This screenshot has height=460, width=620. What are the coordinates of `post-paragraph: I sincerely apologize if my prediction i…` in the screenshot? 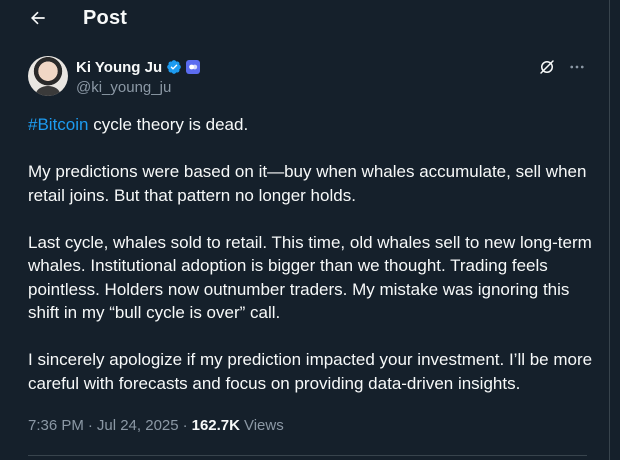 It's located at (310, 371).